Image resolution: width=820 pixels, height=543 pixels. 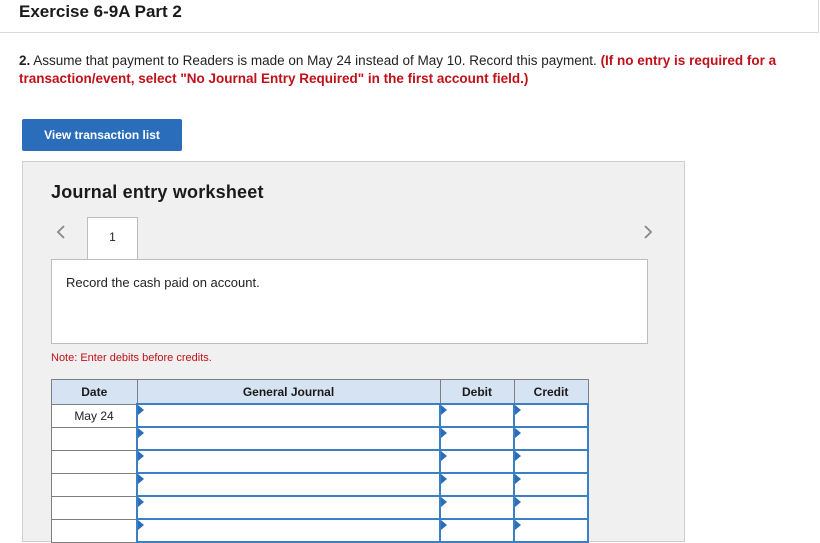 What do you see at coordinates (349, 301) in the screenshot?
I see `transaction-description-box: Record the cash paid on account.` at bounding box center [349, 301].